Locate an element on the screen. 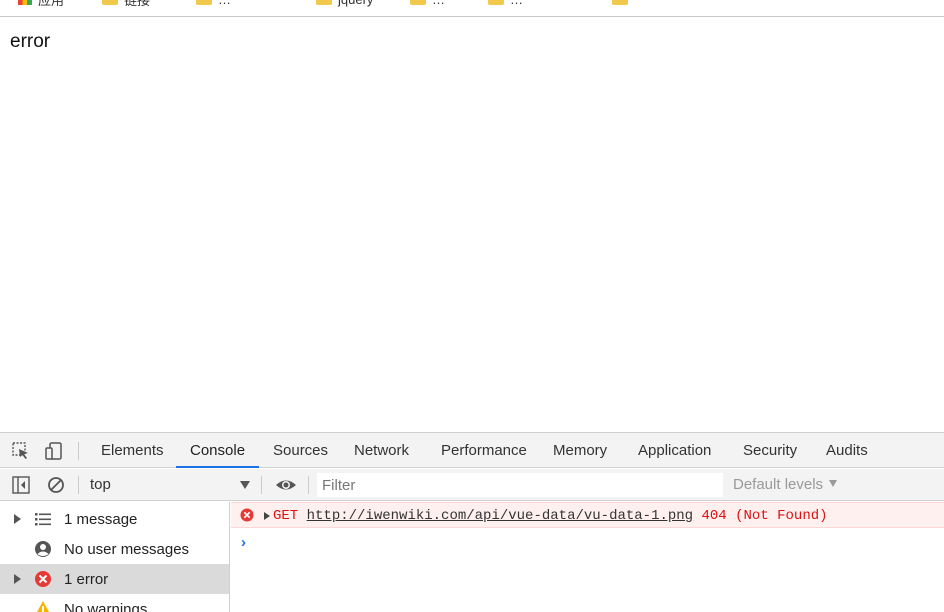  console-prompt: › is located at coordinates (243, 542).